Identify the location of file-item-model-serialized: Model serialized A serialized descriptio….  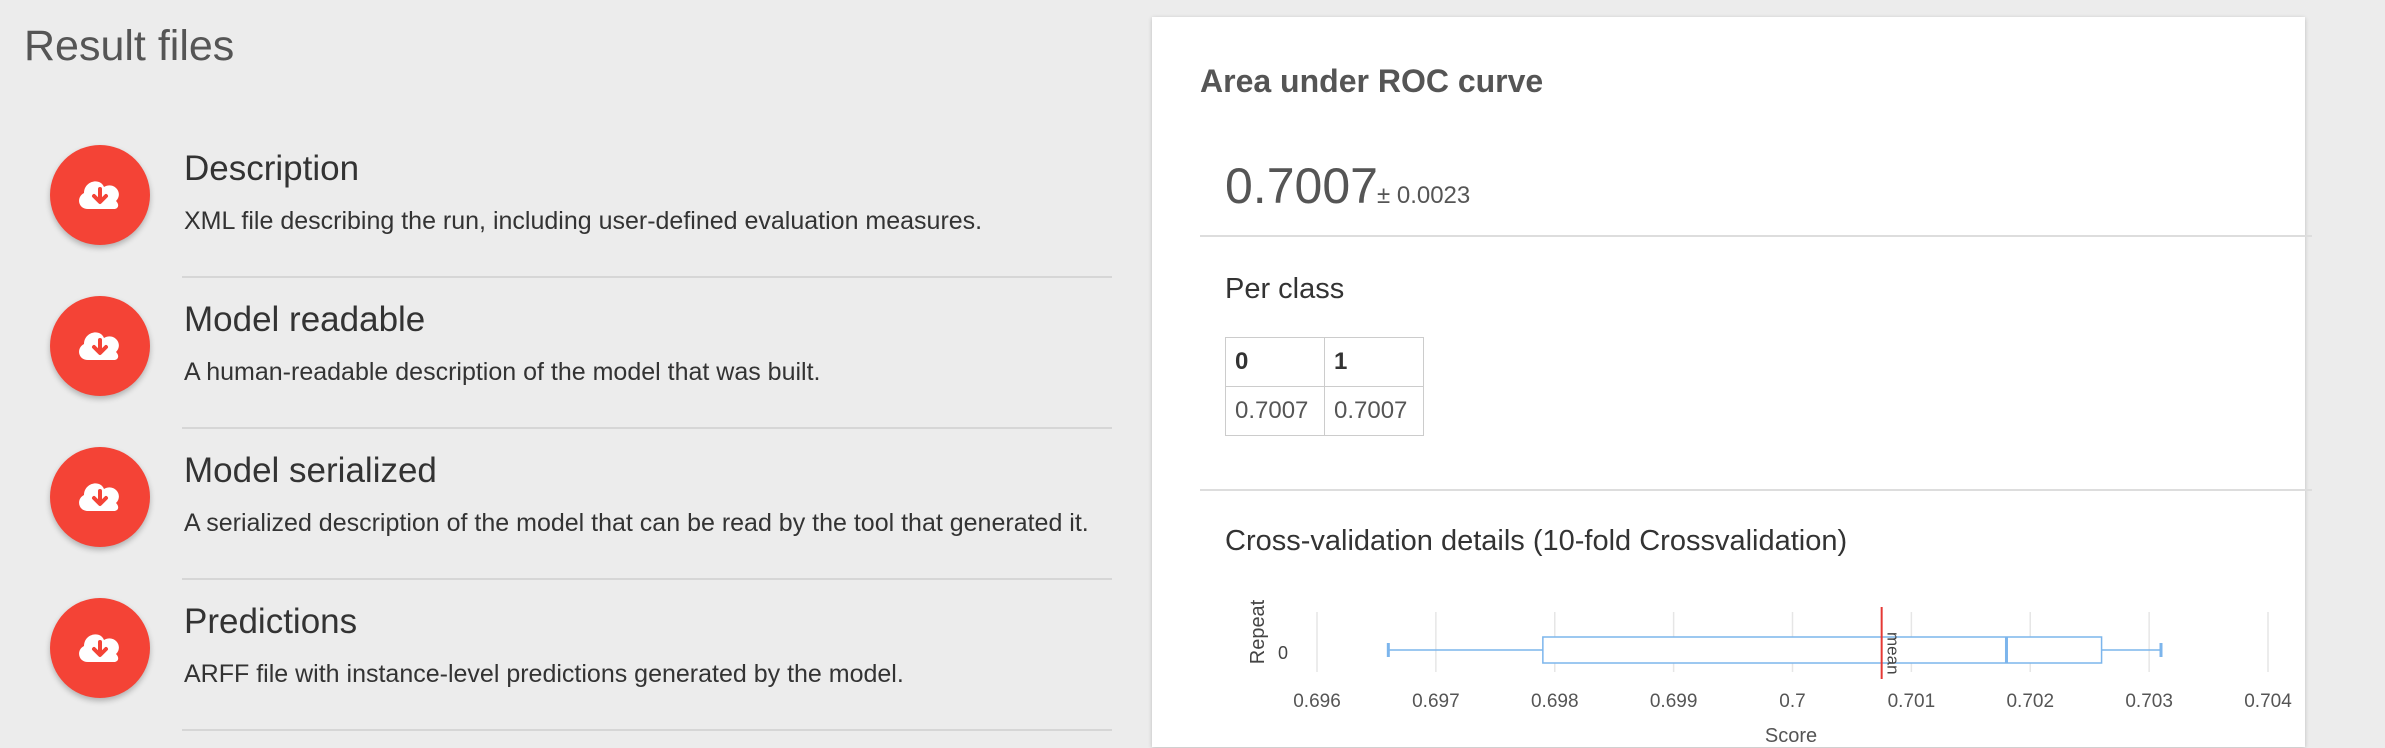
(557, 522).